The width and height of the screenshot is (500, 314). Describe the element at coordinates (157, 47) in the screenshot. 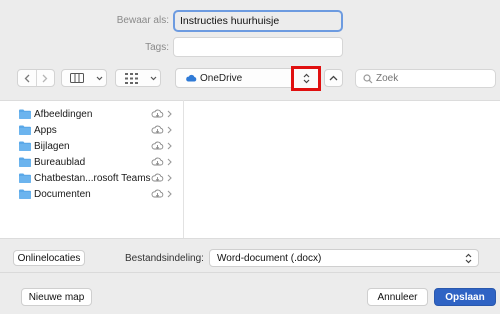

I see `tags-label: Tags:` at that location.